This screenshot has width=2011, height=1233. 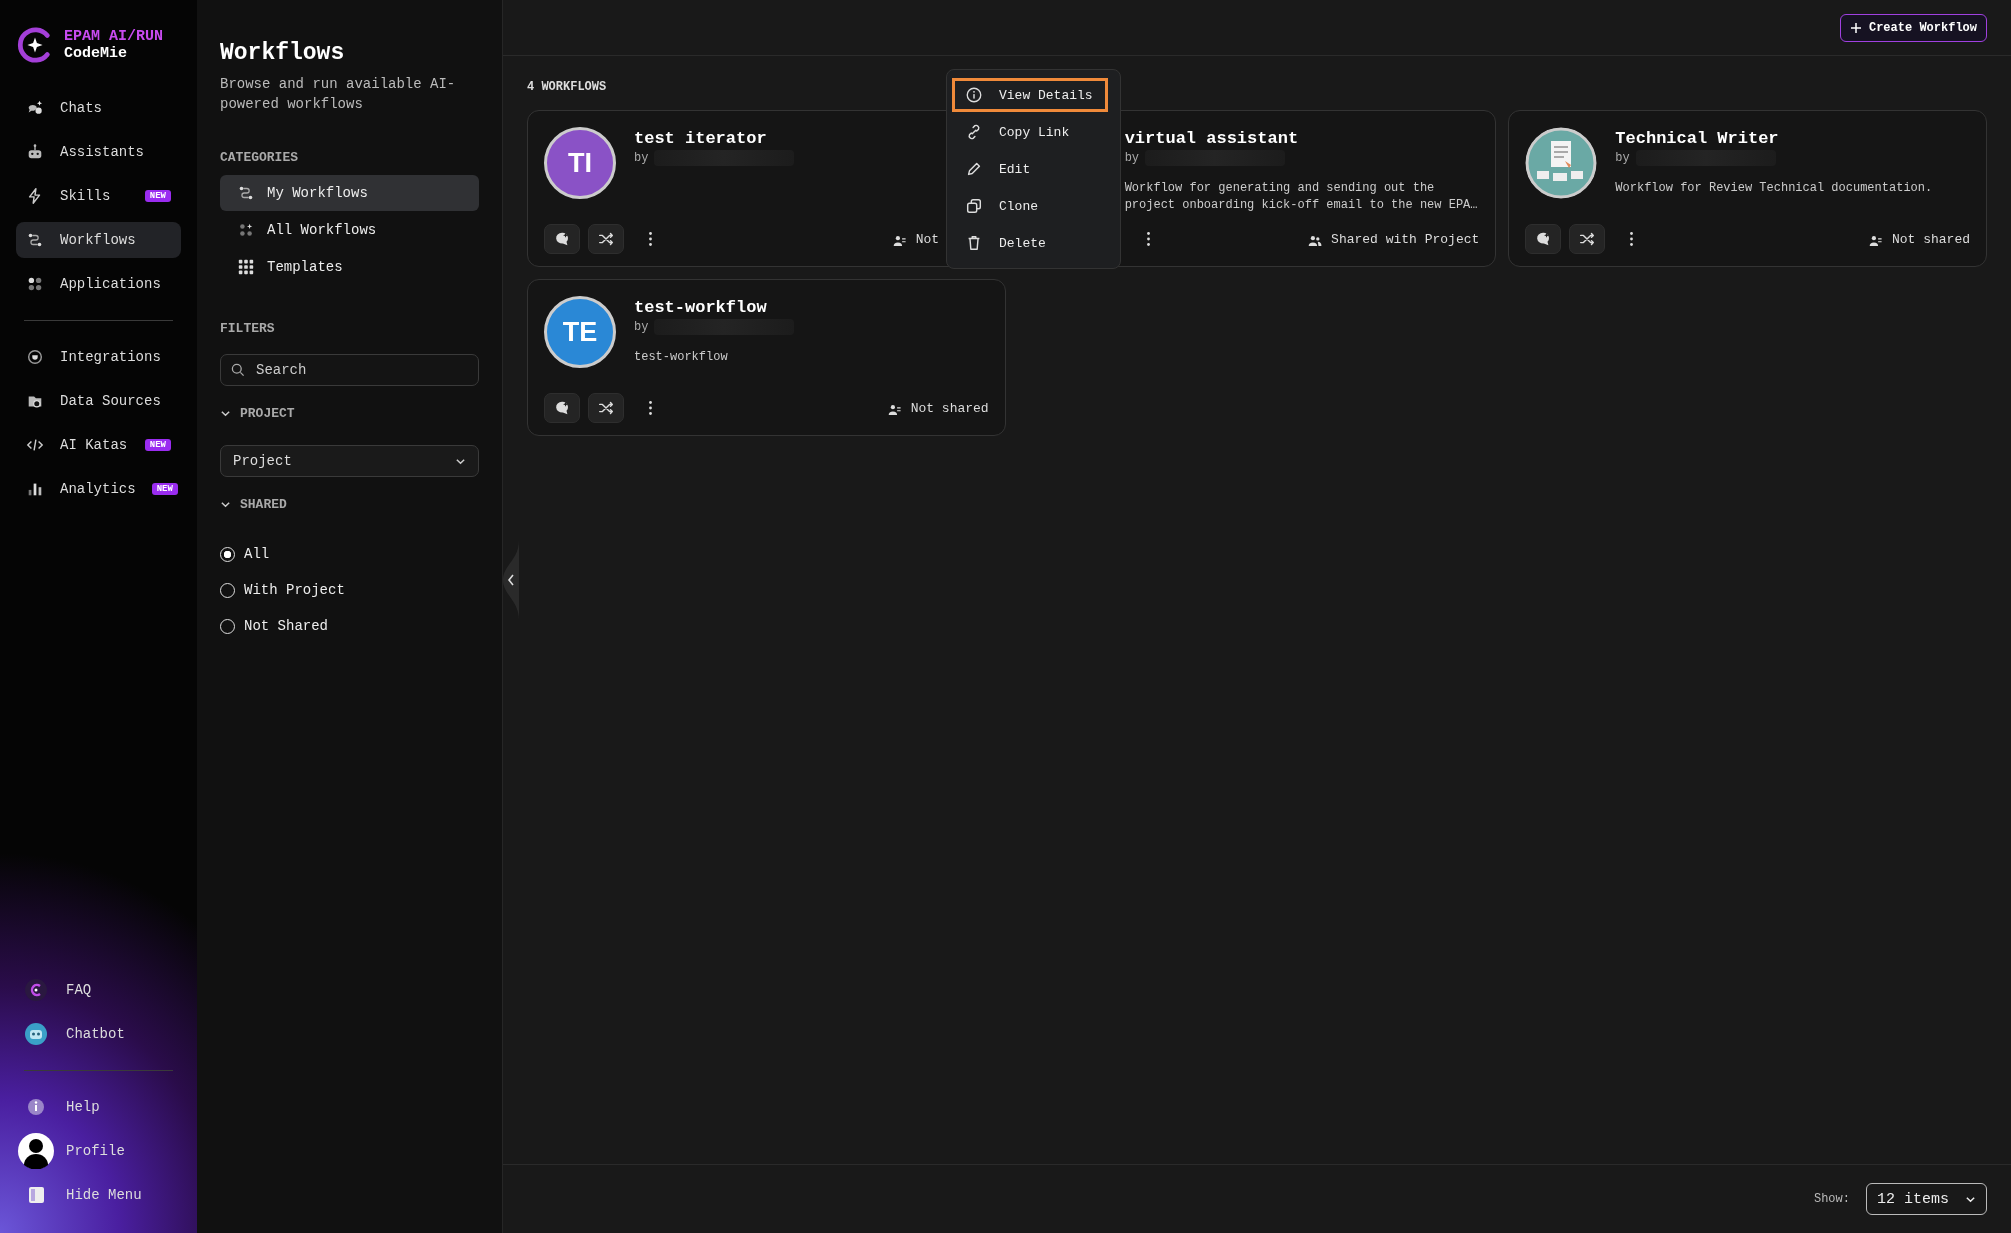 I want to click on page-subtitle: Browse and run available AI-powered workflows, so click(x=338, y=94).